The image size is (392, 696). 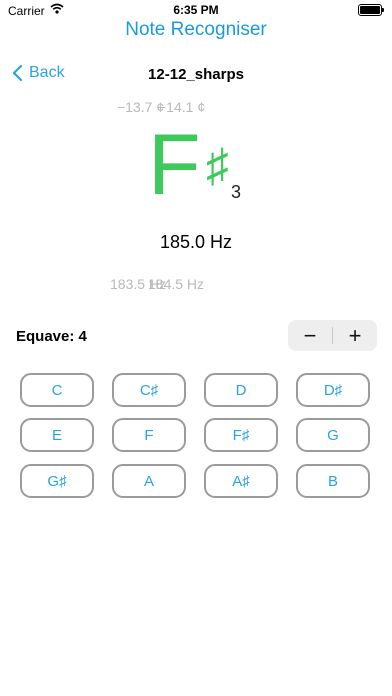 I want to click on note-key: G♯, so click(x=57, y=481).